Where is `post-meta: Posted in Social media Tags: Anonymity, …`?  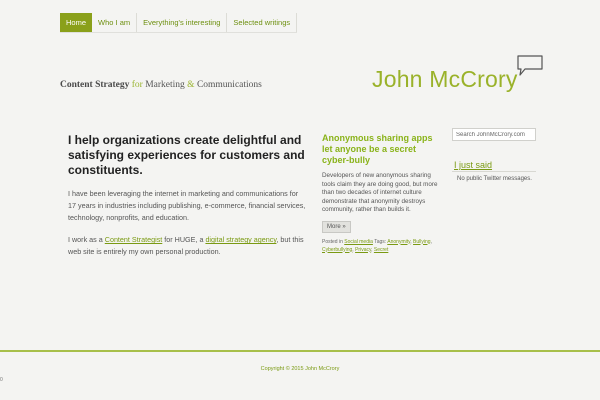
post-meta: Posted in Social media Tags: Anonymity, … is located at coordinates (377, 245).